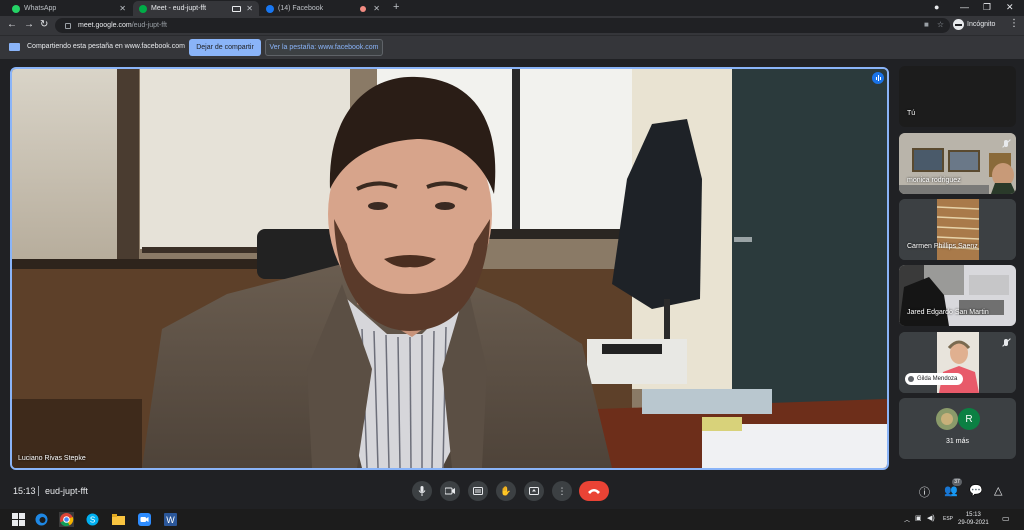 The image size is (1024, 530). I want to click on restore-icon: ❐, so click(987, 7).